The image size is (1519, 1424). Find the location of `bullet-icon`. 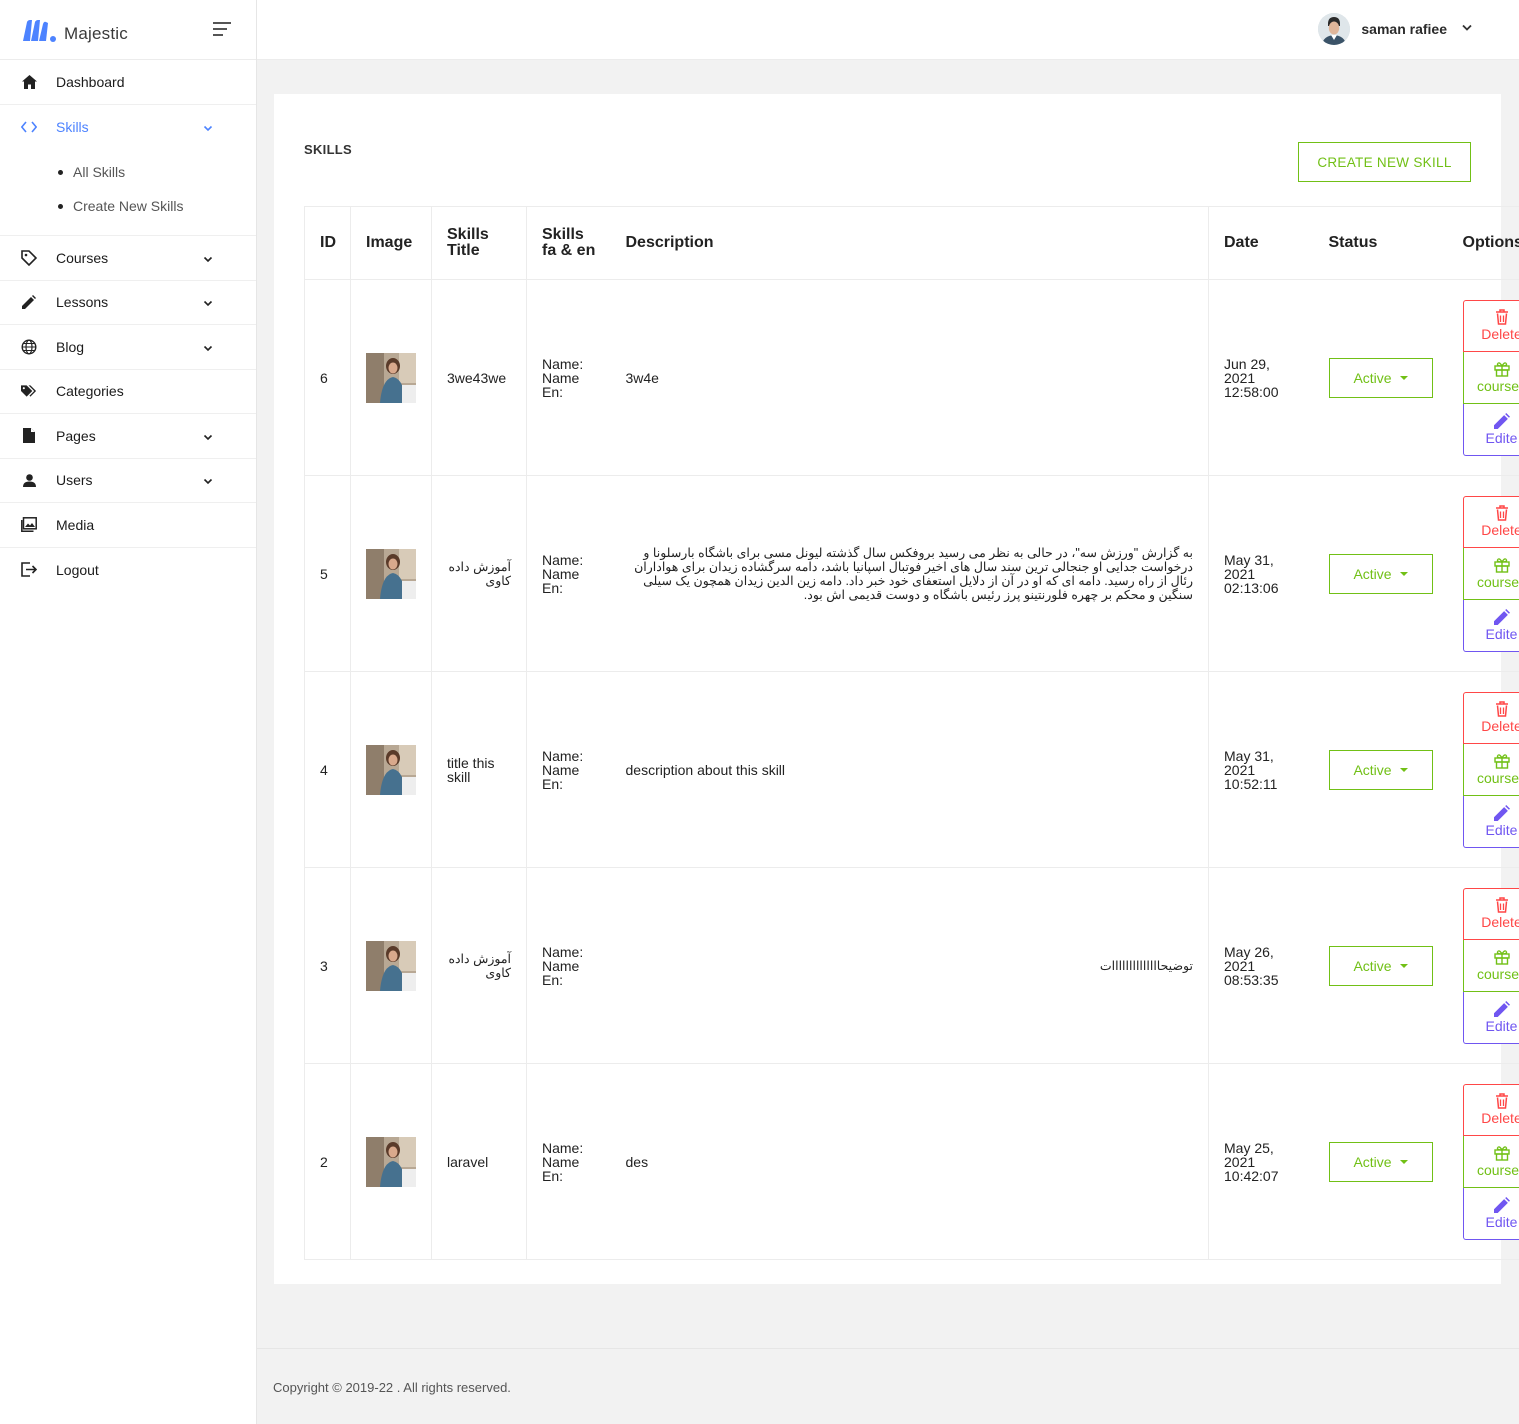

bullet-icon is located at coordinates (60, 172).